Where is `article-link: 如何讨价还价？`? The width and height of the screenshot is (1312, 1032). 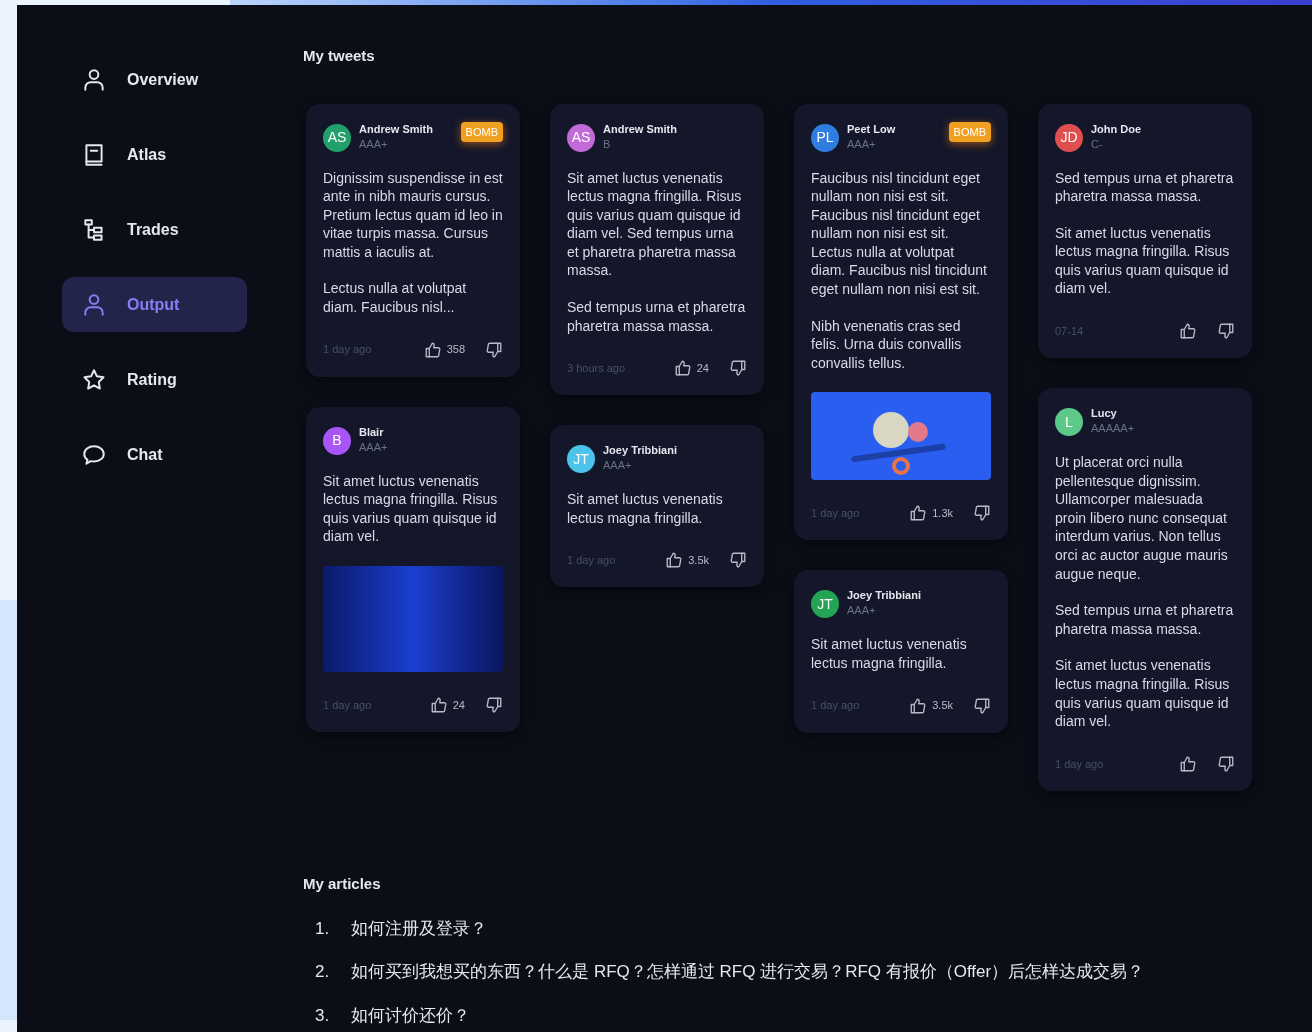
article-link: 如何讨价还价？ is located at coordinates (411, 1015).